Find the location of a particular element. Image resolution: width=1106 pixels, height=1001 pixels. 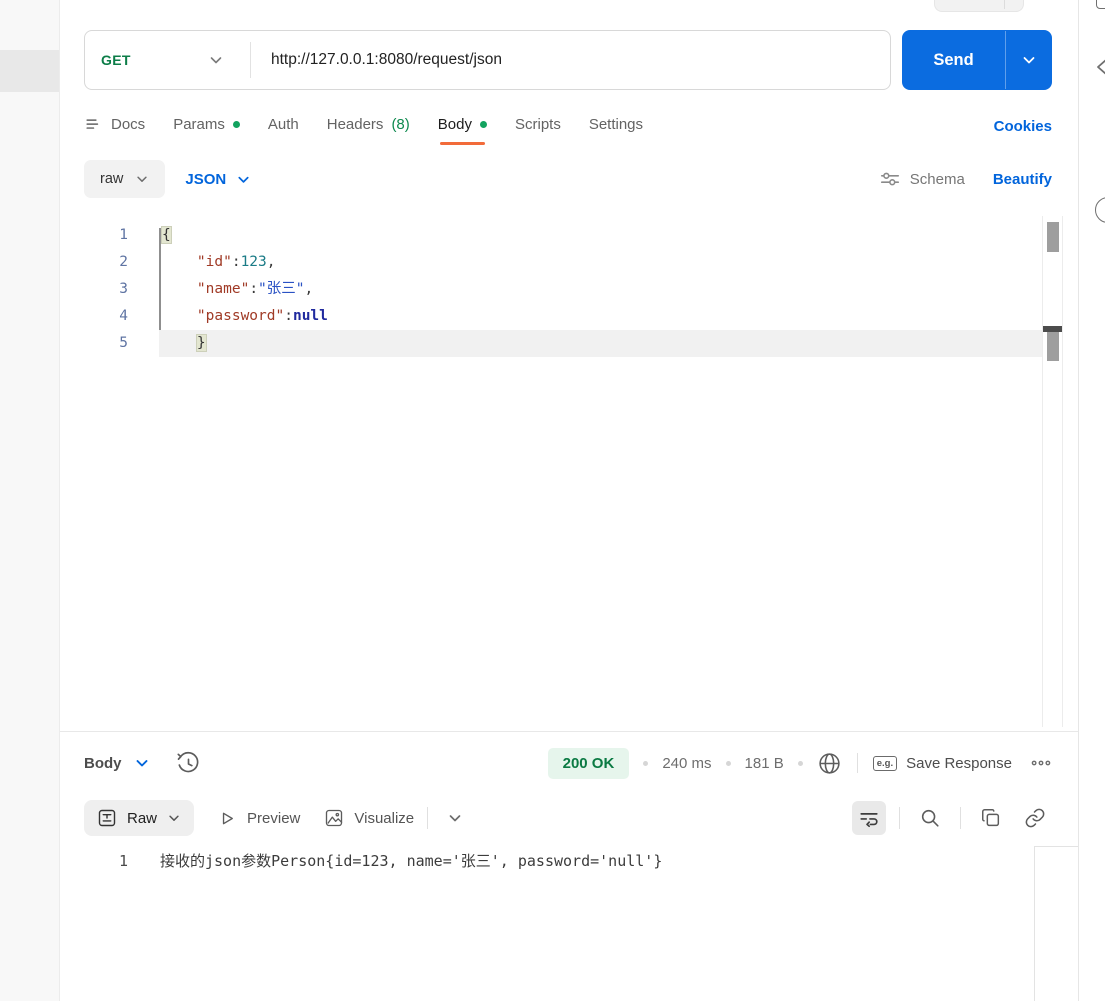

copy-icon is located at coordinates (991, 818).